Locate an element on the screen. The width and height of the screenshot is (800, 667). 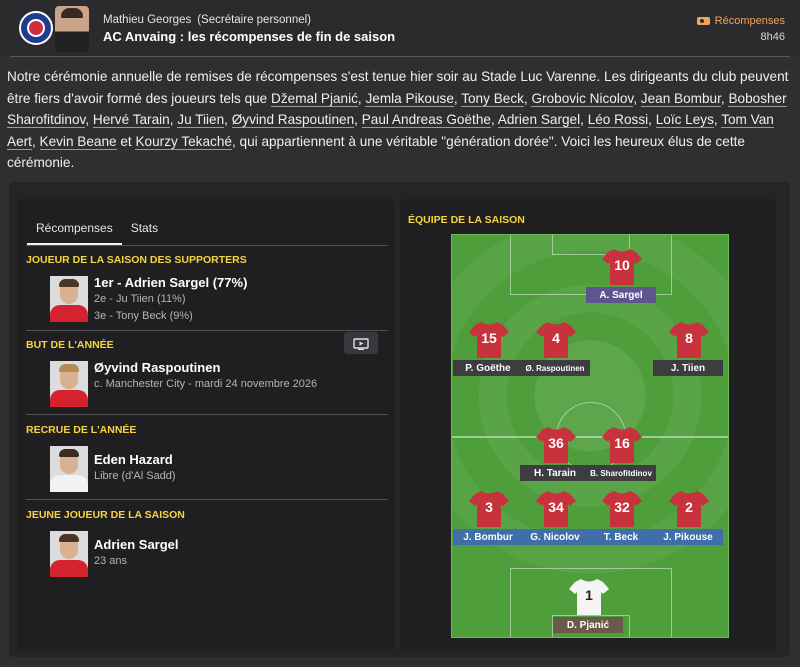
tab-recompenses: Récompenses is located at coordinates (74, 230).